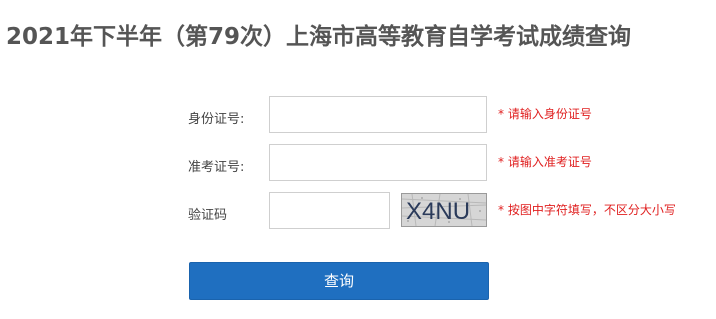 This screenshot has height=319, width=716. What do you see at coordinates (438, 211) in the screenshot?
I see `captcha-text: X4NU` at bounding box center [438, 211].